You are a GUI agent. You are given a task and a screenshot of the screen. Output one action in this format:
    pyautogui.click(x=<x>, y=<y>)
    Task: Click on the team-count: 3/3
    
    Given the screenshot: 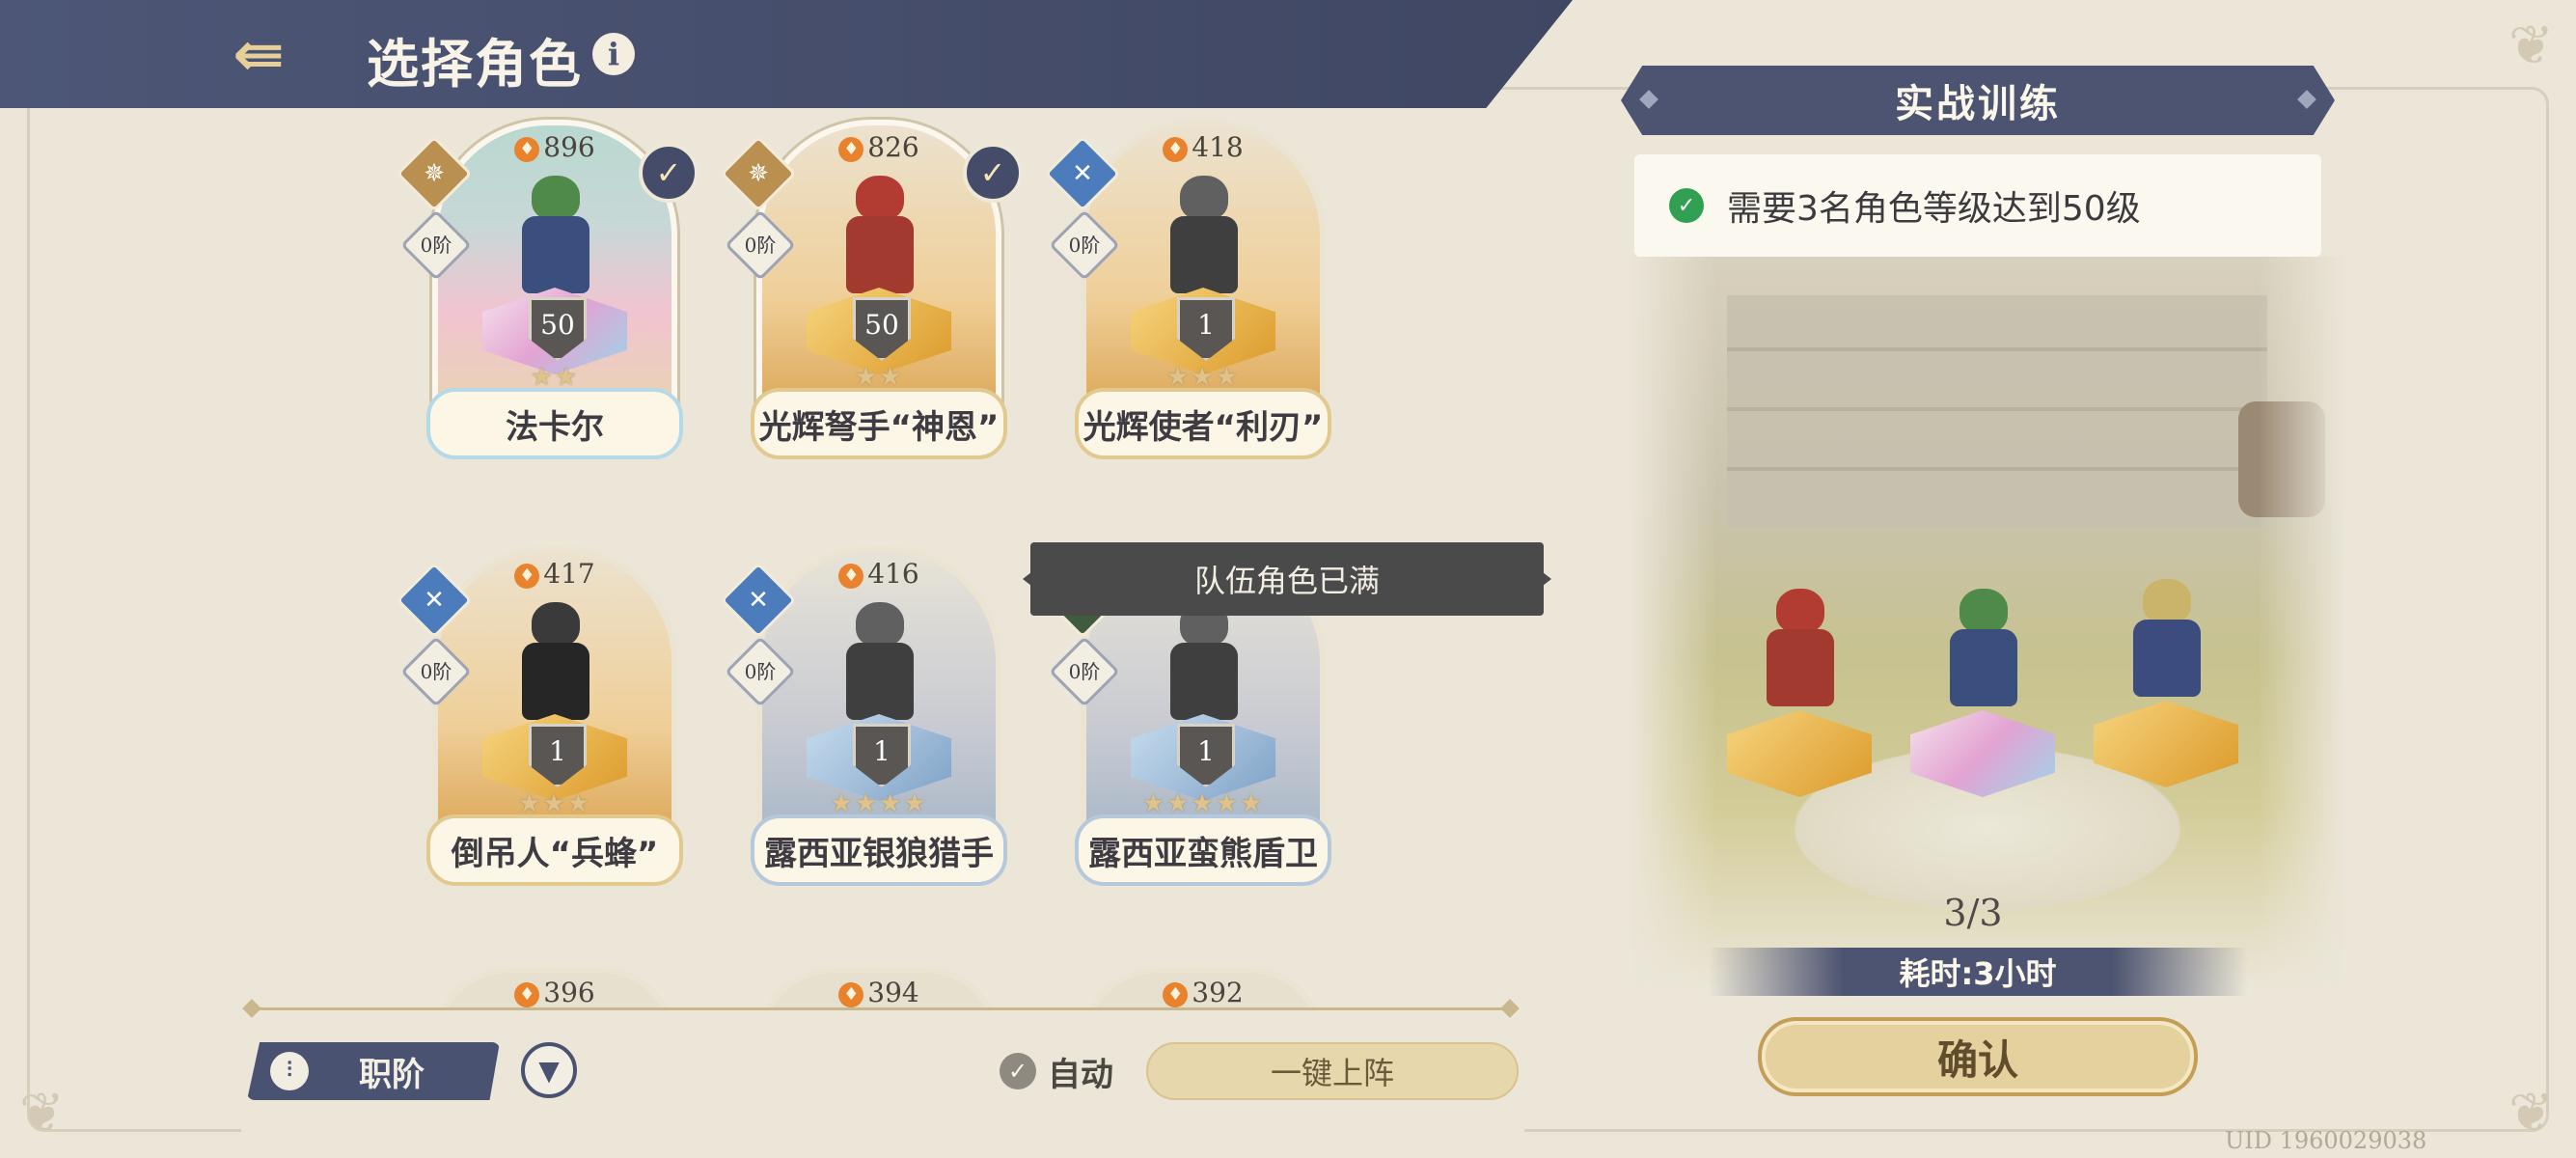 What is the action you would take?
    pyautogui.click(x=1973, y=913)
    